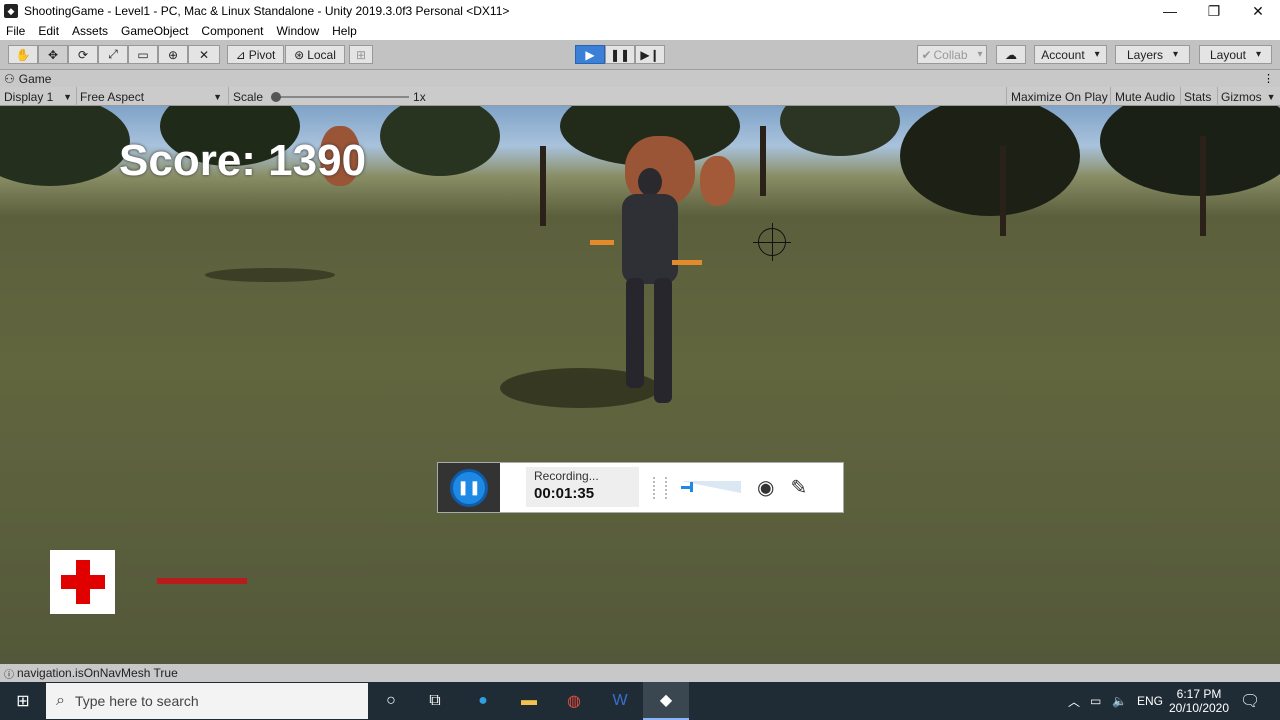 This screenshot has width=1280, height=720. Describe the element at coordinates (640, 487) in the screenshot. I see `screen-recorder-panel: ❚❚ Recording... 00:01:35 ◉ ✎` at that location.